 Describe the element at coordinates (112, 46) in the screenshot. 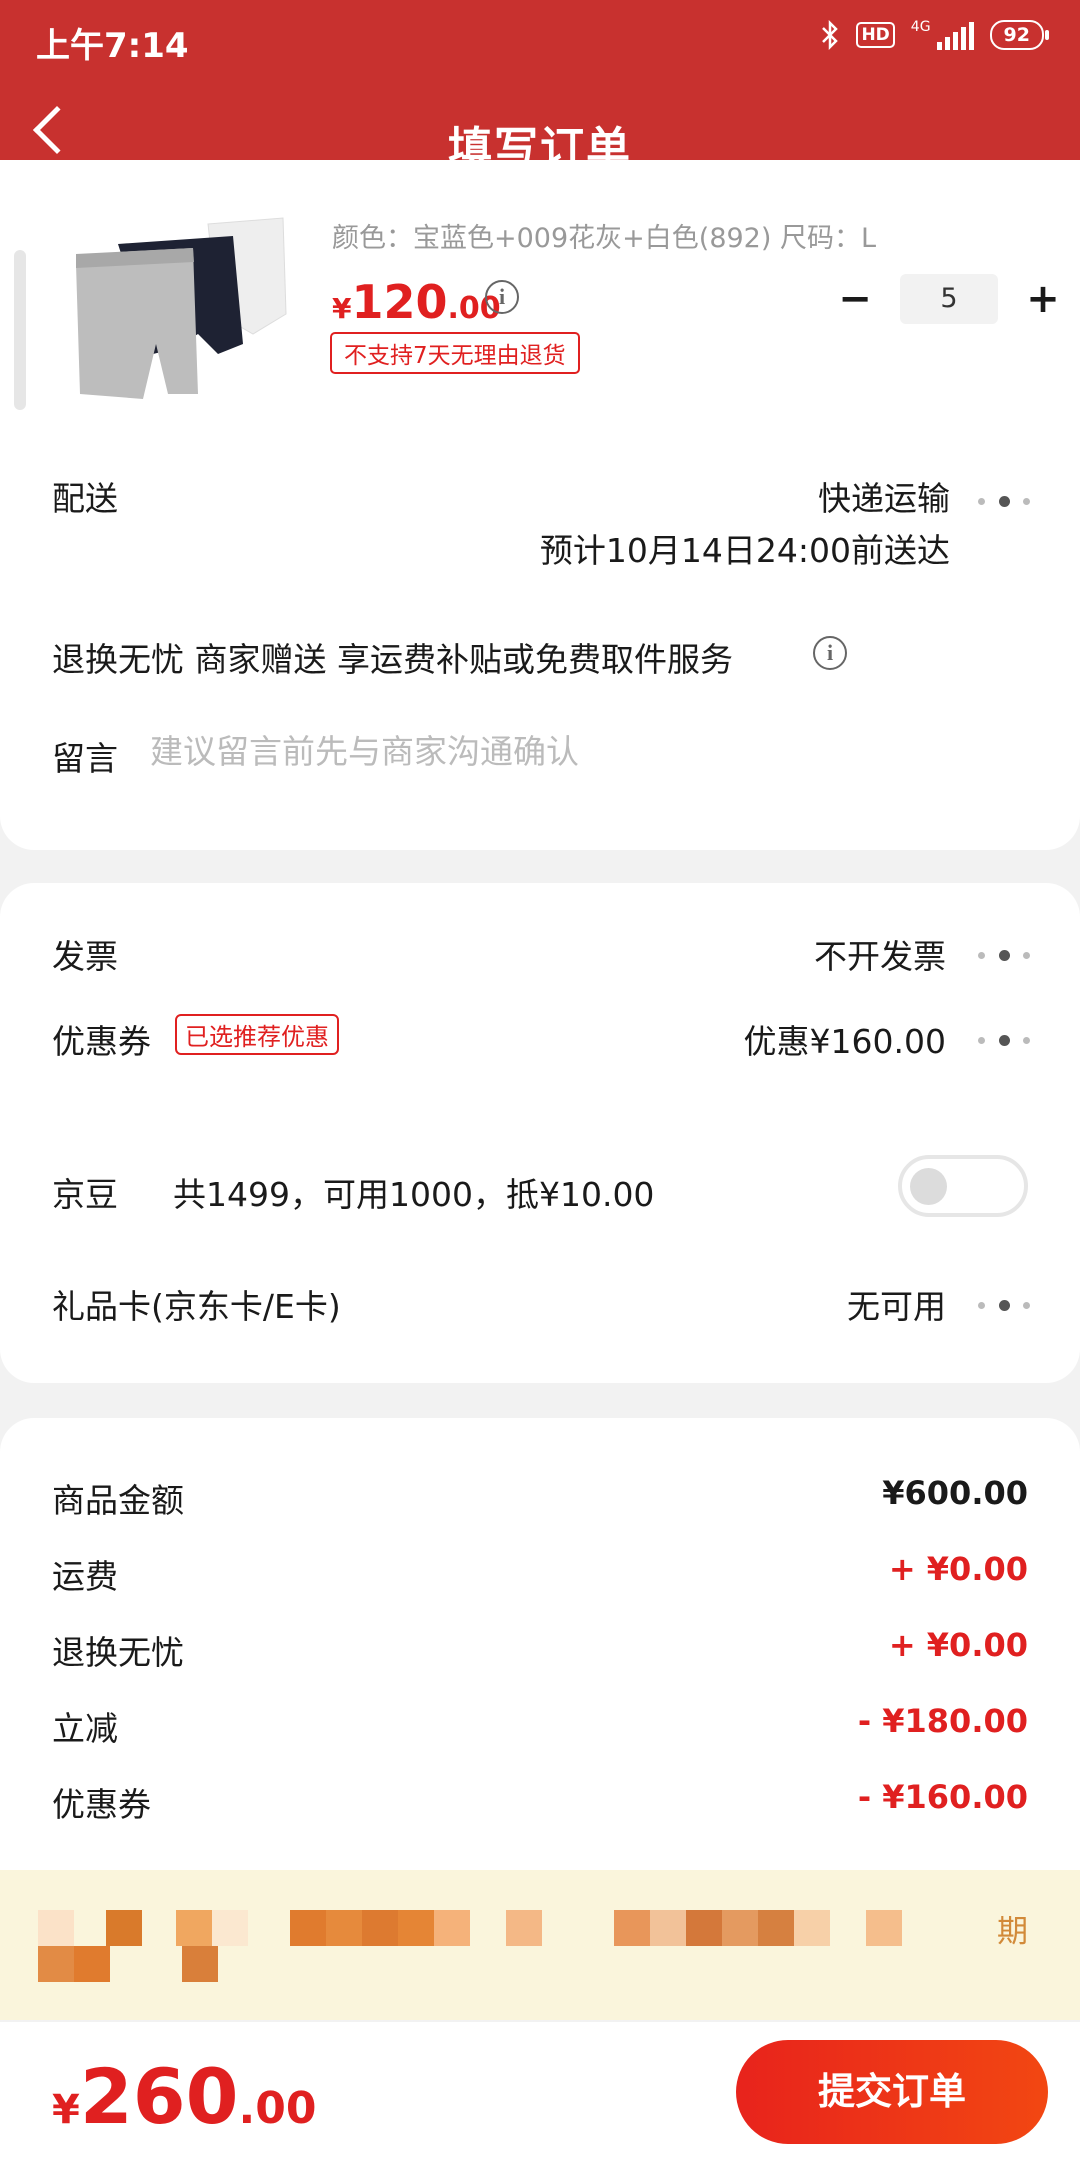

I see `status-time: 上午7:14` at that location.